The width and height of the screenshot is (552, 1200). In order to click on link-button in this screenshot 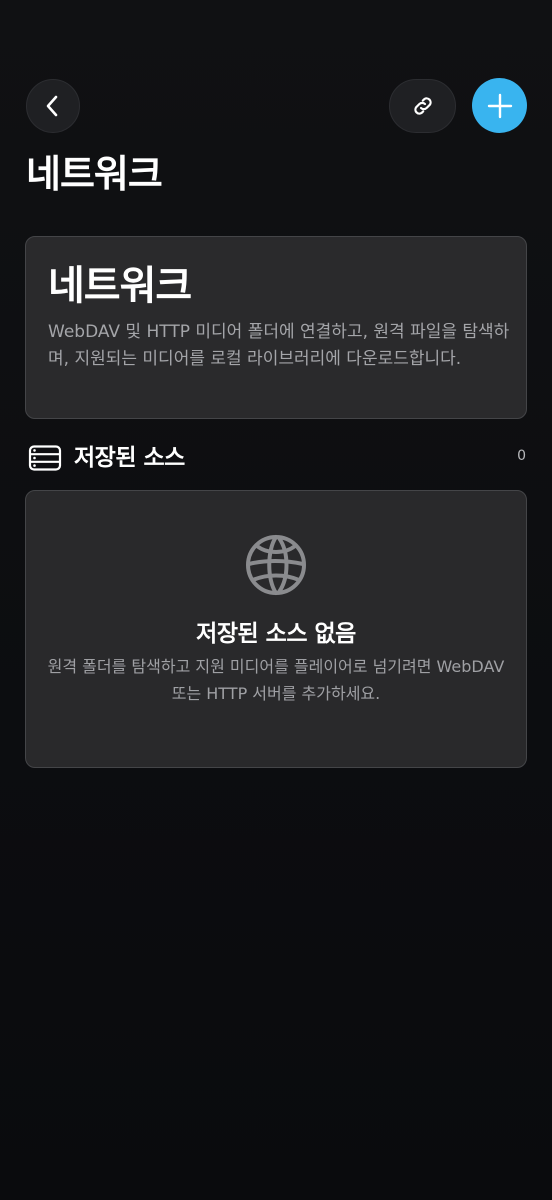, I will do `click(422, 106)`.